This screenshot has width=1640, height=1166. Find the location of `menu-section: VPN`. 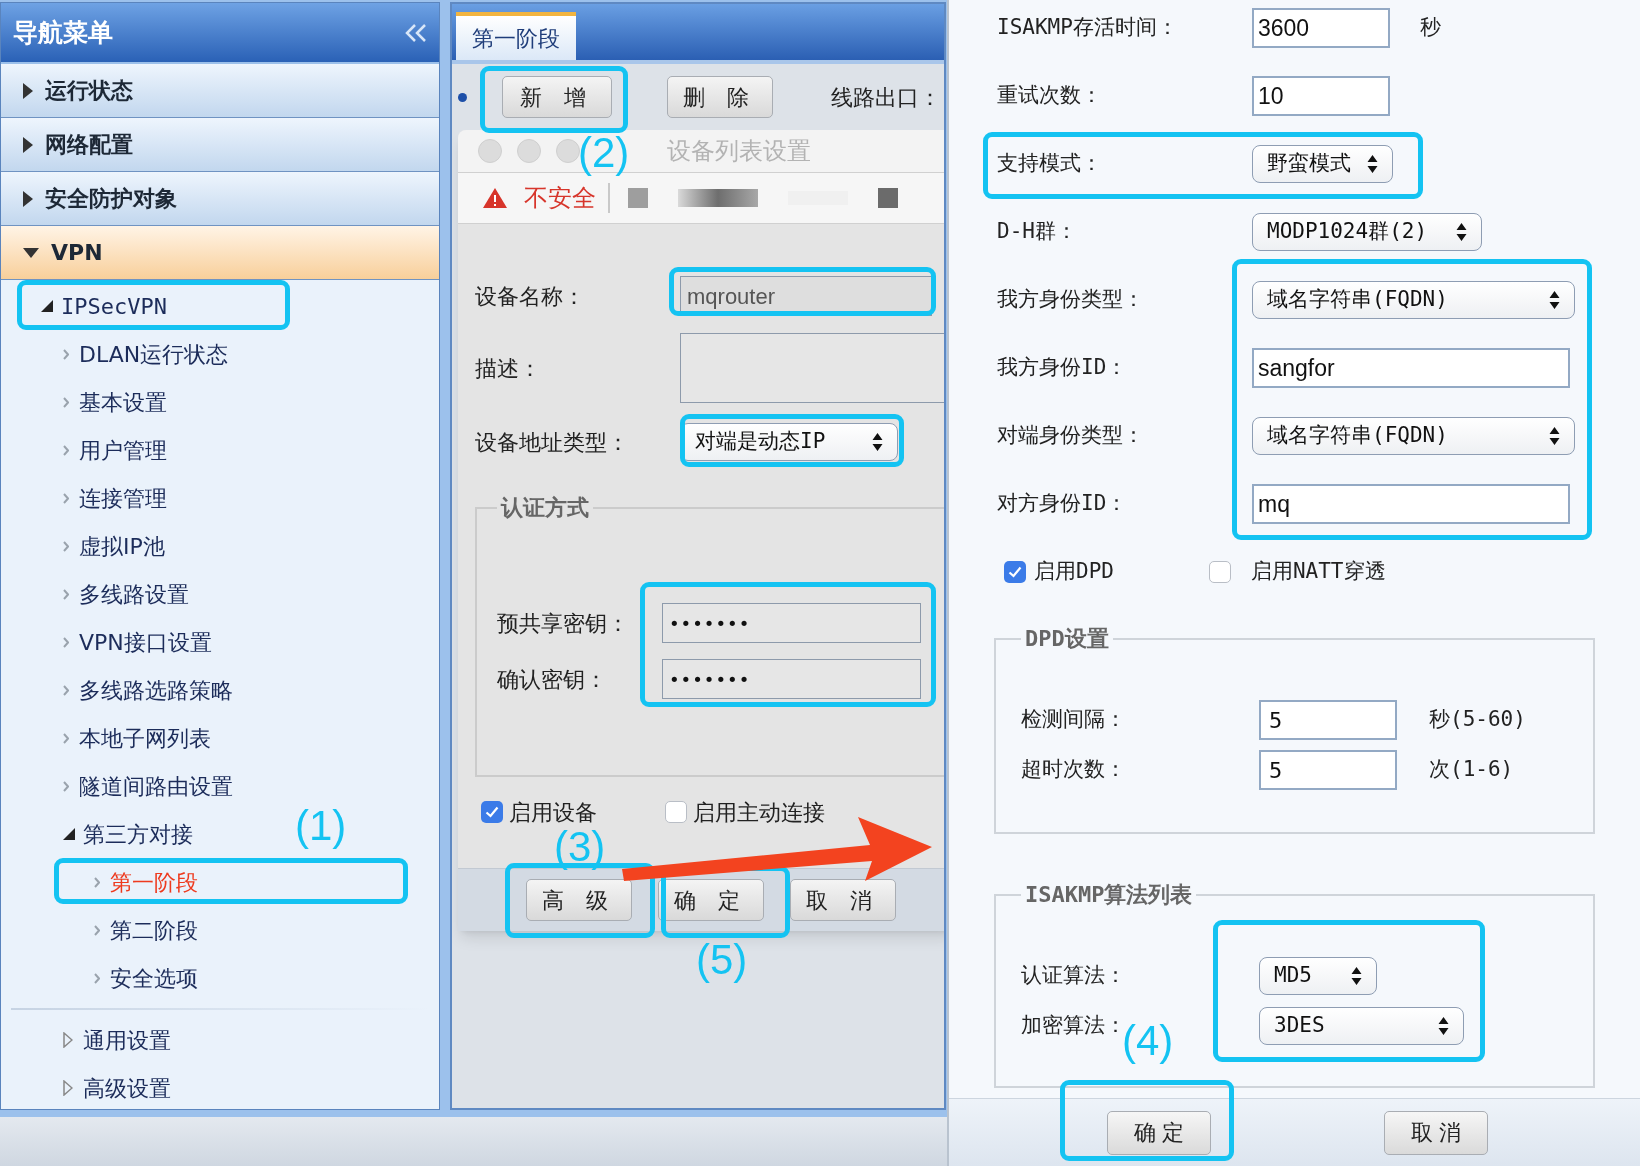

menu-section: VPN is located at coordinates (220, 253).